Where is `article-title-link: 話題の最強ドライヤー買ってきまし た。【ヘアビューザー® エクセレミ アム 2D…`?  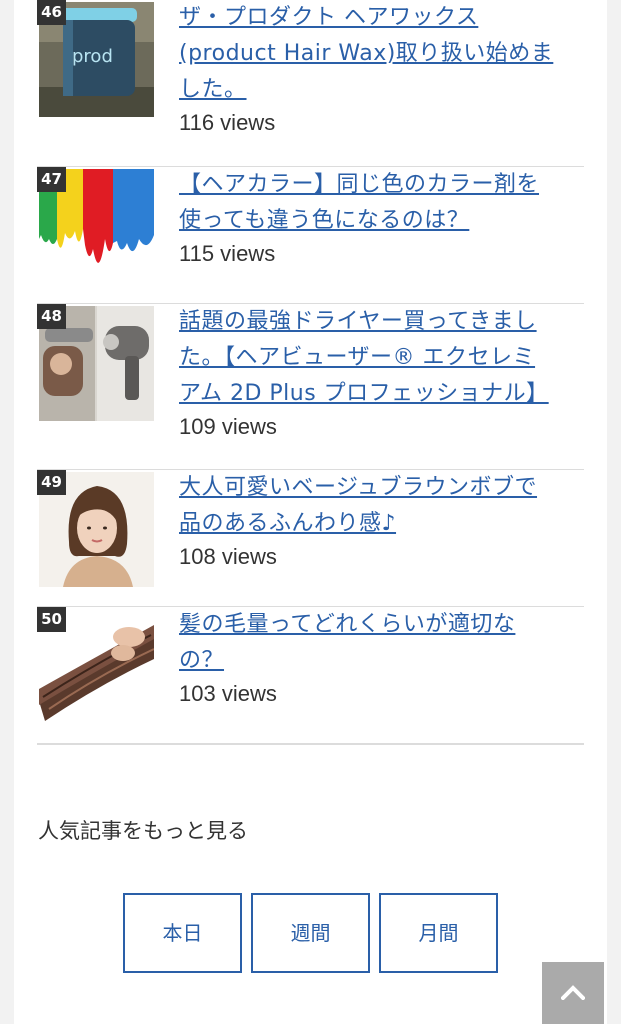
article-title-link: 話題の最強ドライヤー買ってきまし た。【ヘアビューザー® エクセレミ アム 2D… is located at coordinates (381, 358).